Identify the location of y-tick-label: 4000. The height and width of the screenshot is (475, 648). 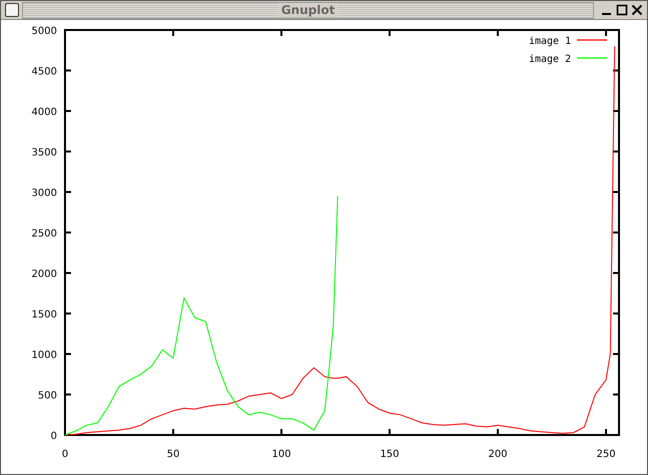
(44, 112).